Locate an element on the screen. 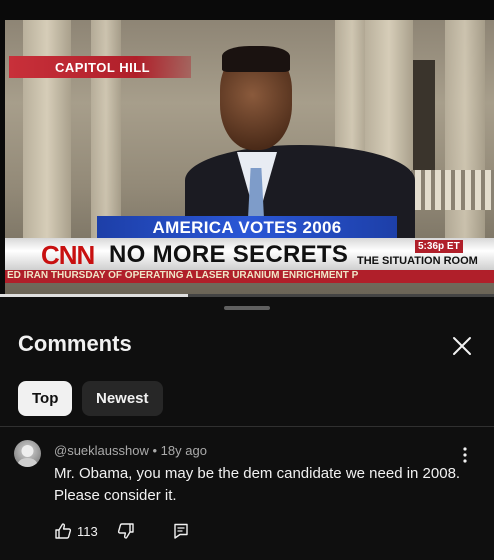  sort-chip-newest: Newest is located at coordinates (122, 398).